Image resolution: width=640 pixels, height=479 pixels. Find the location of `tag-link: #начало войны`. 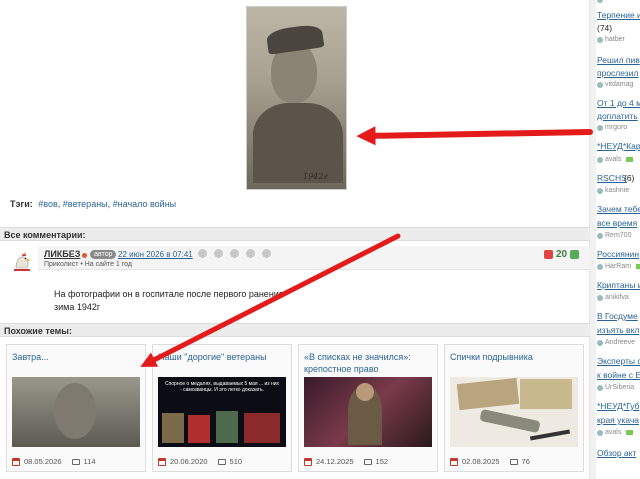

tag-link: #начало войны is located at coordinates (145, 204).